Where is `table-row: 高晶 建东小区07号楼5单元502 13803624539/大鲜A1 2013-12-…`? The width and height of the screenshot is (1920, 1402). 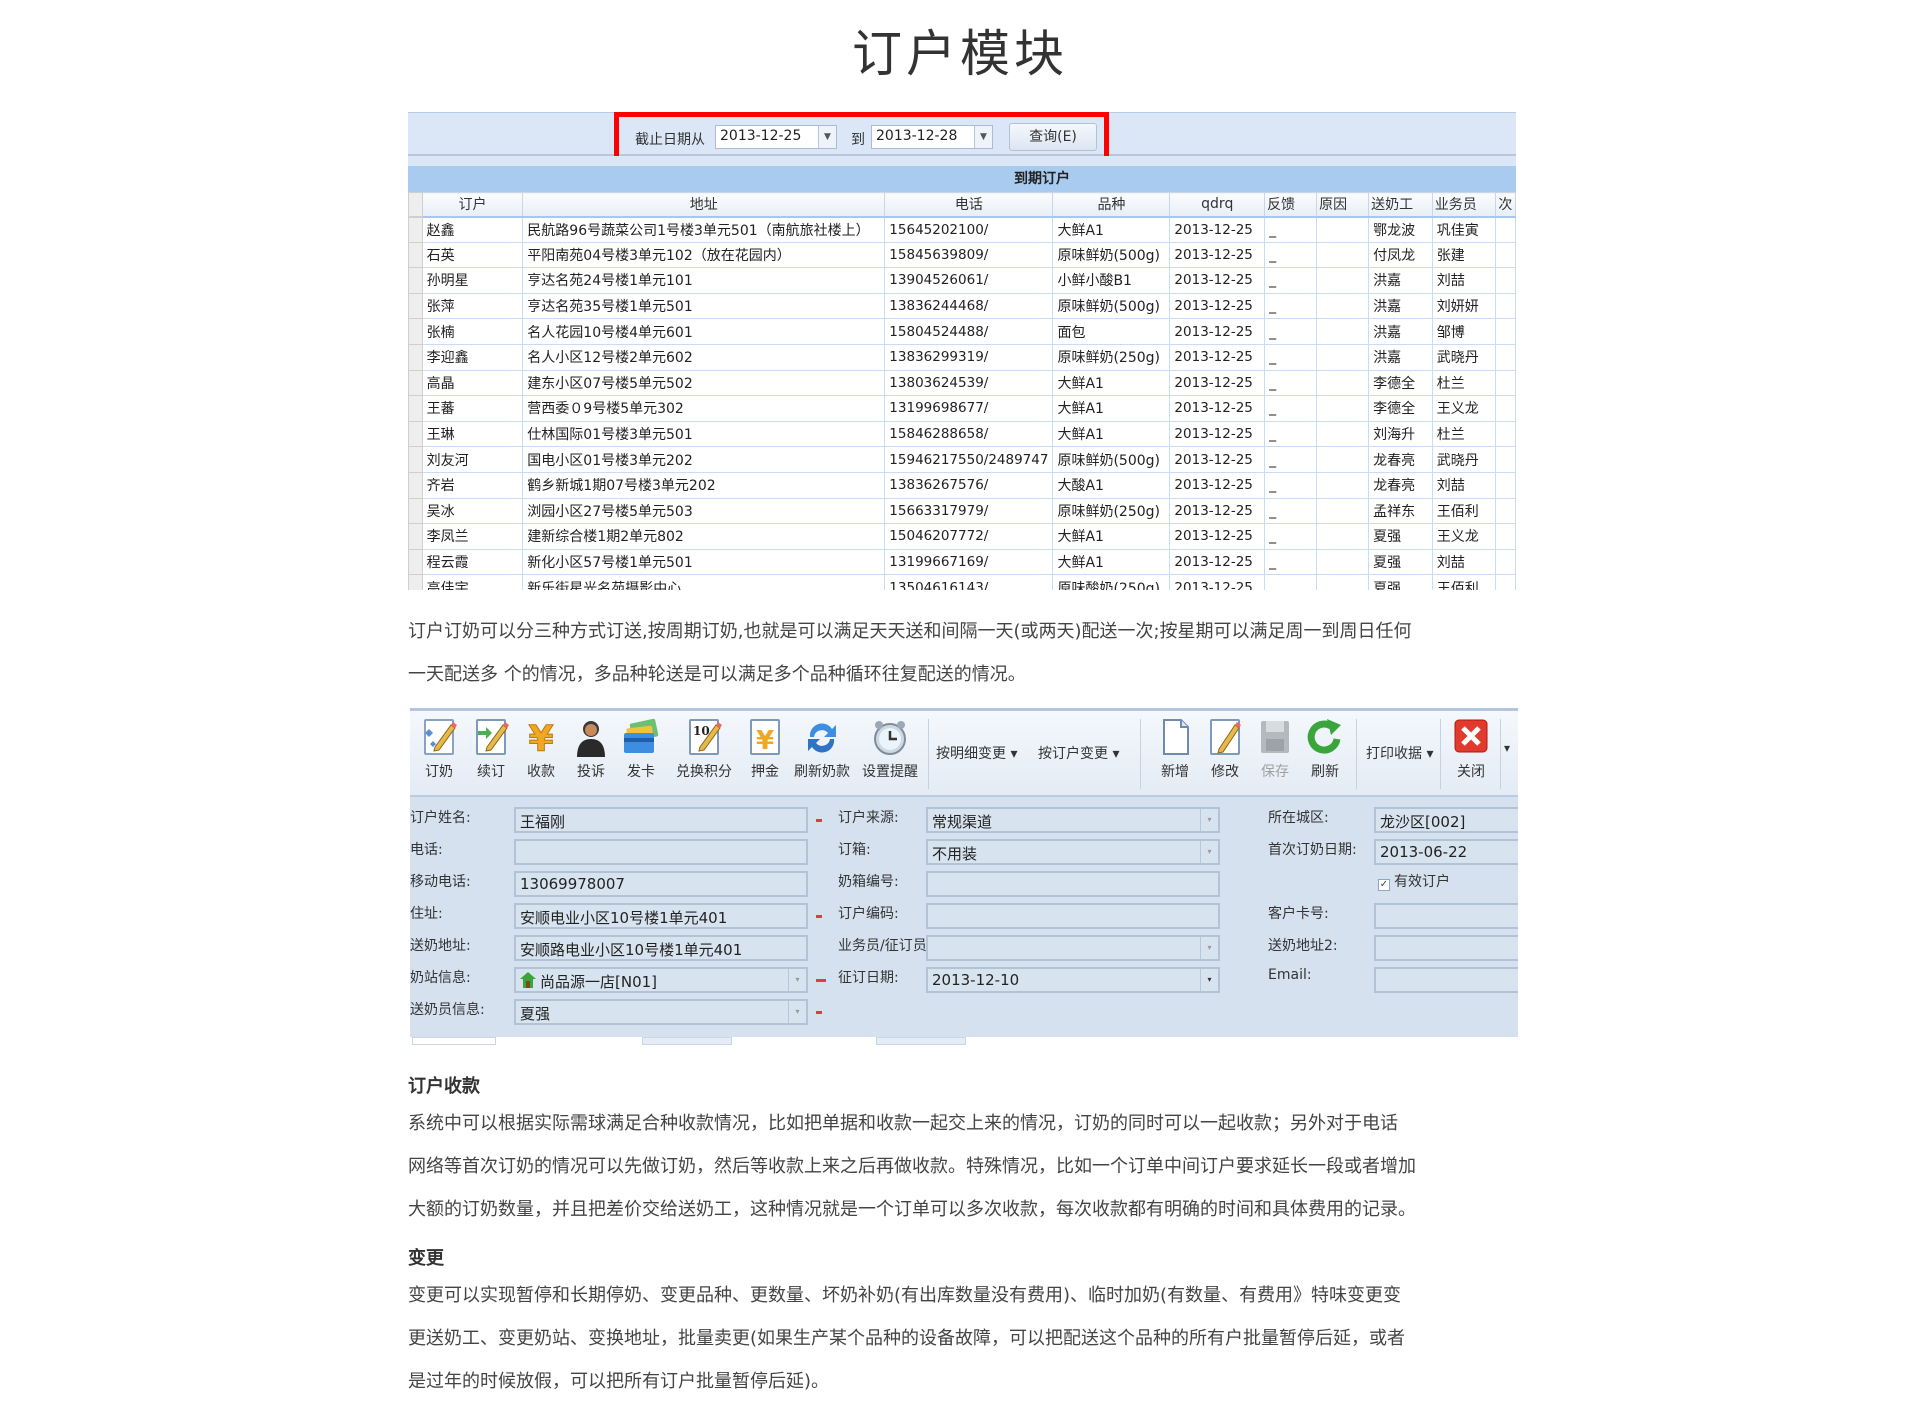
table-row: 高晶 建东小区07号楼5单元502 13803624539/大鲜A1 2013-12-… is located at coordinates (962, 383).